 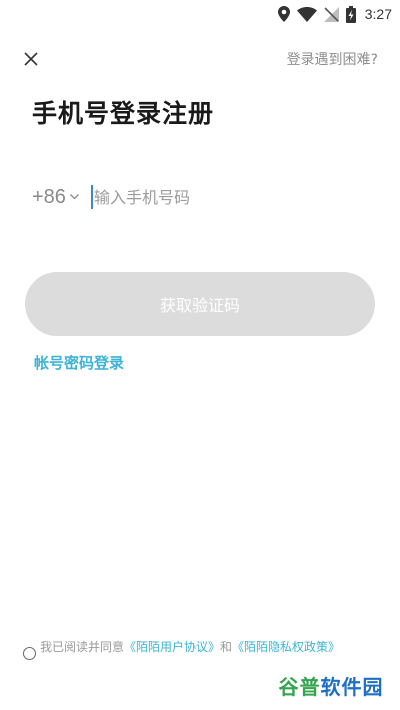 I want to click on user-agreement-link: 《陌陌用户协议》, so click(x=172, y=647).